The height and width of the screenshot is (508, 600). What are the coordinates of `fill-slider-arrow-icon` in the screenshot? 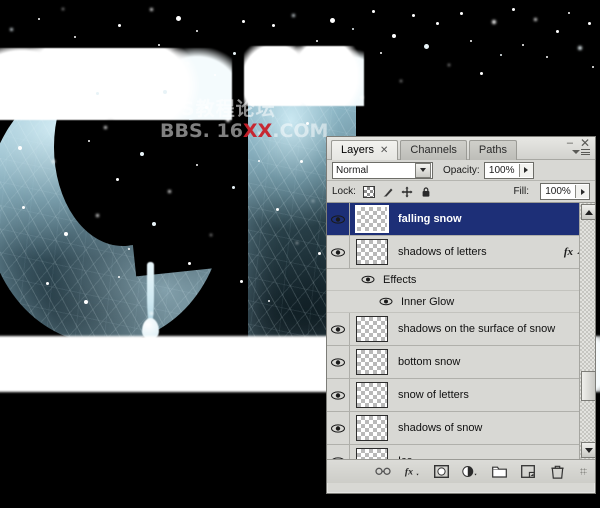 It's located at (582, 191).